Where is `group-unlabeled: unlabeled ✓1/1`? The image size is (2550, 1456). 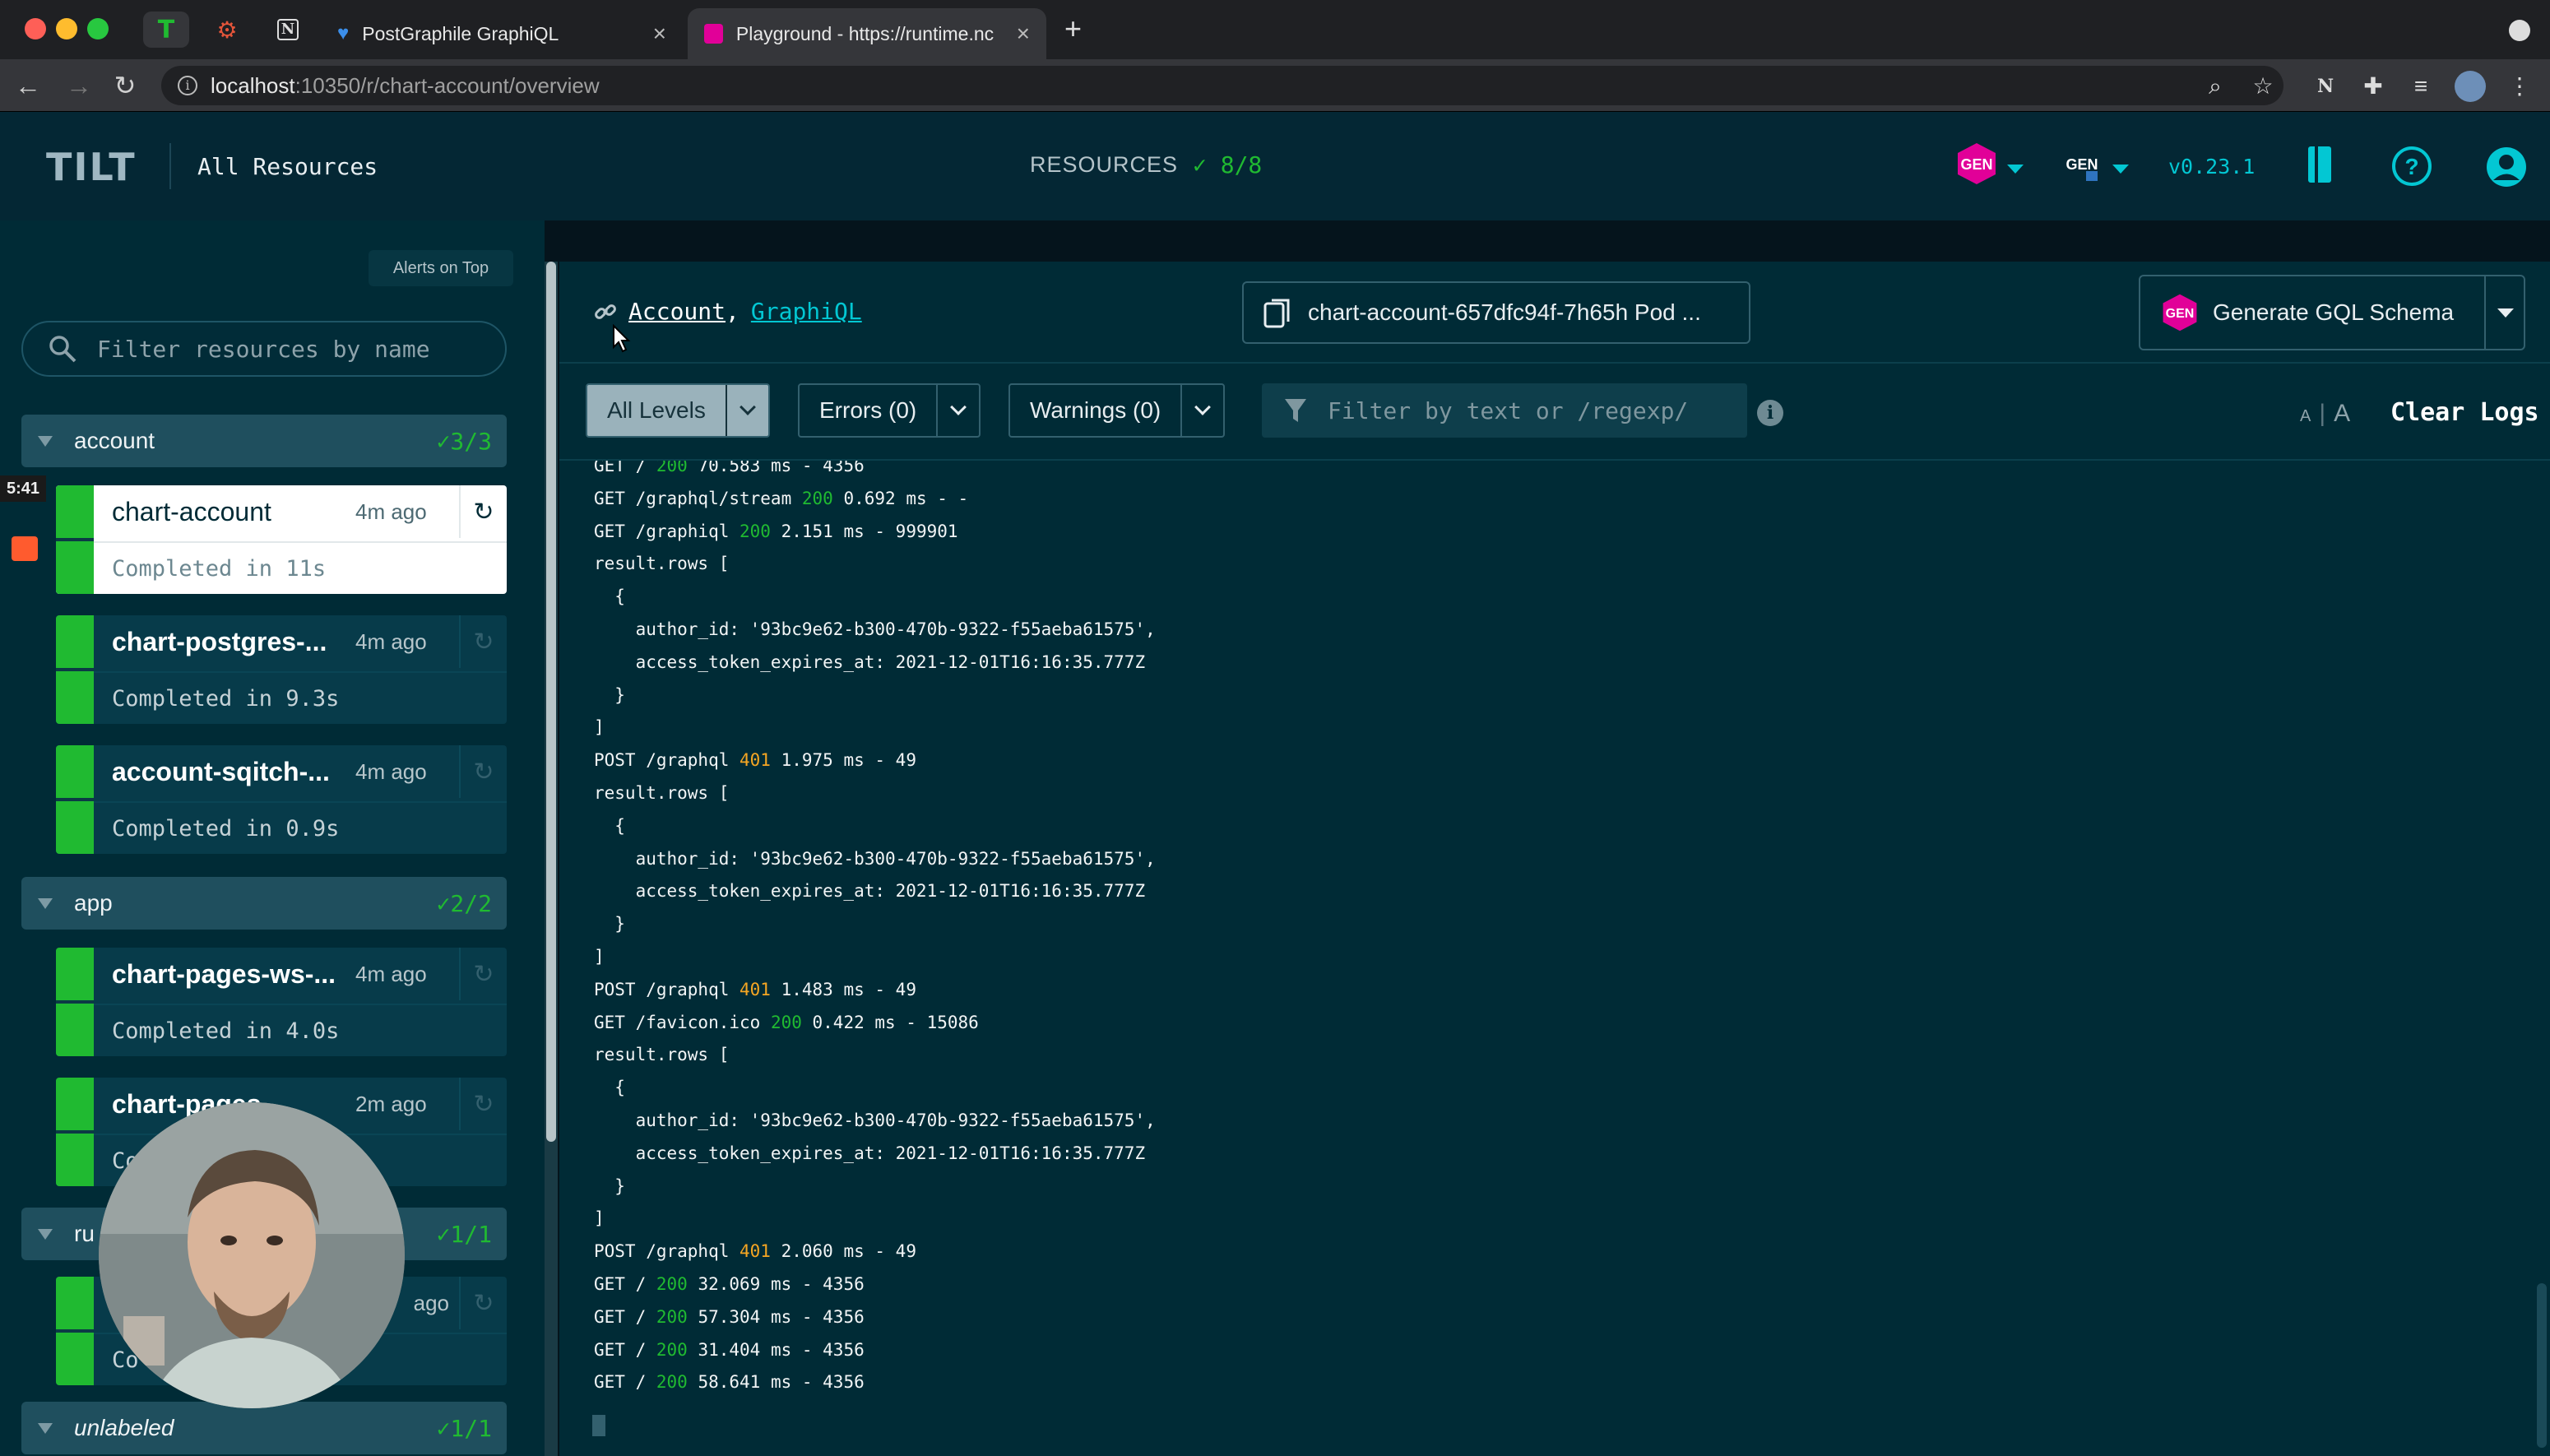
group-unlabeled: unlabeled ✓1/1 is located at coordinates (264, 1428).